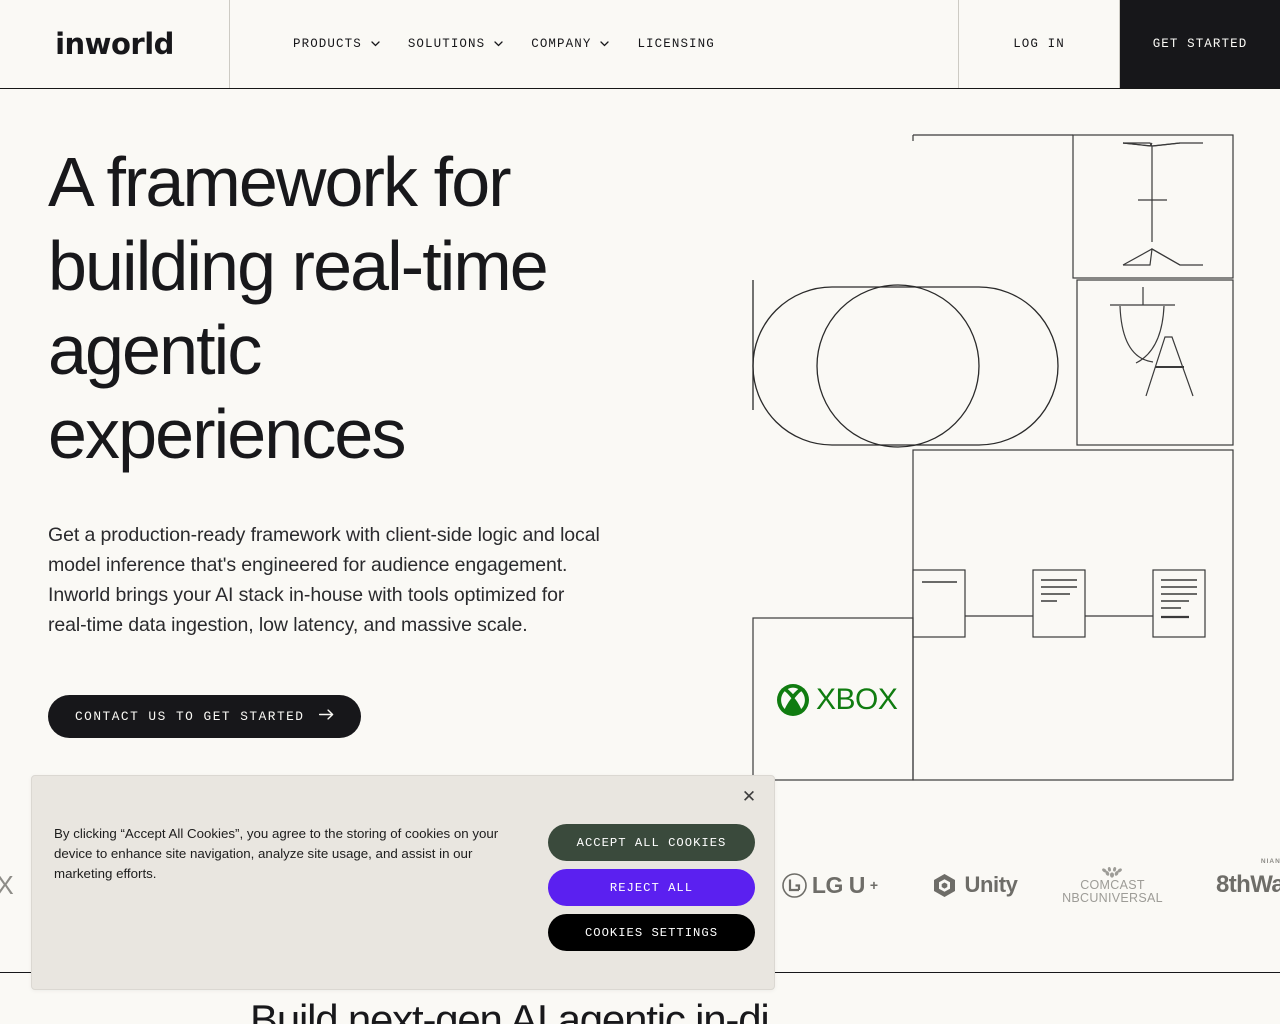 The width and height of the screenshot is (1280, 1024). What do you see at coordinates (651, 842) in the screenshot?
I see `accept-all-cookies-button: ACCEPT ALL COOKIES` at bounding box center [651, 842].